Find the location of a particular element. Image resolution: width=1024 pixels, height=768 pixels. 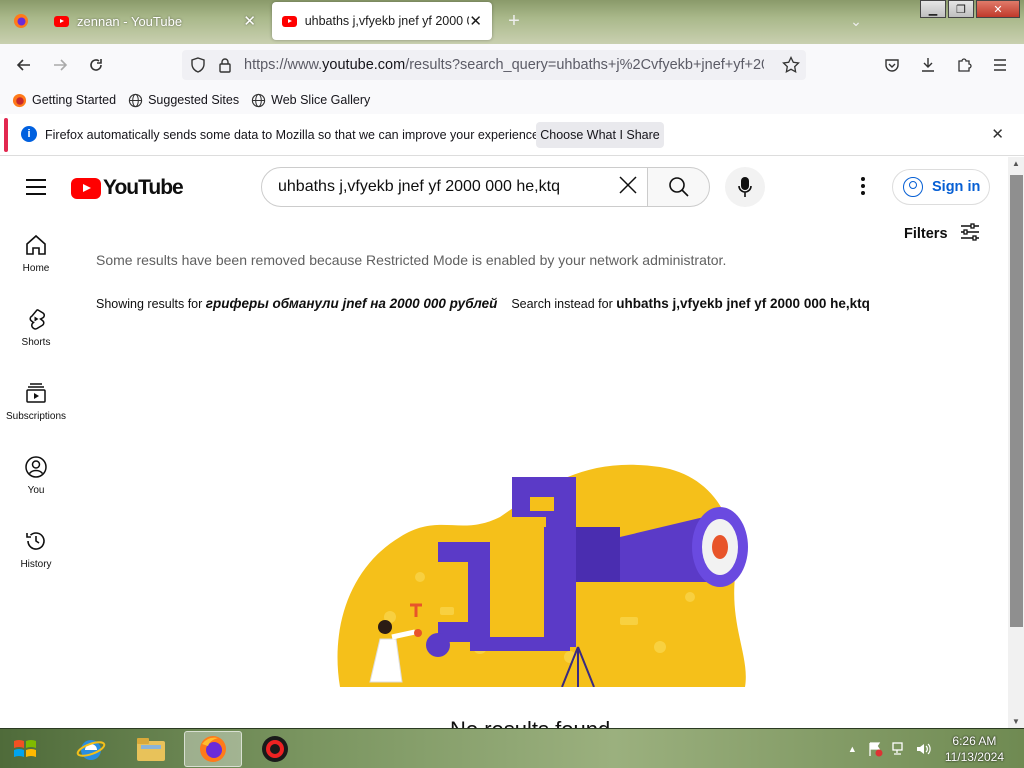

new-tab-button: + is located at coordinates (514, 21).